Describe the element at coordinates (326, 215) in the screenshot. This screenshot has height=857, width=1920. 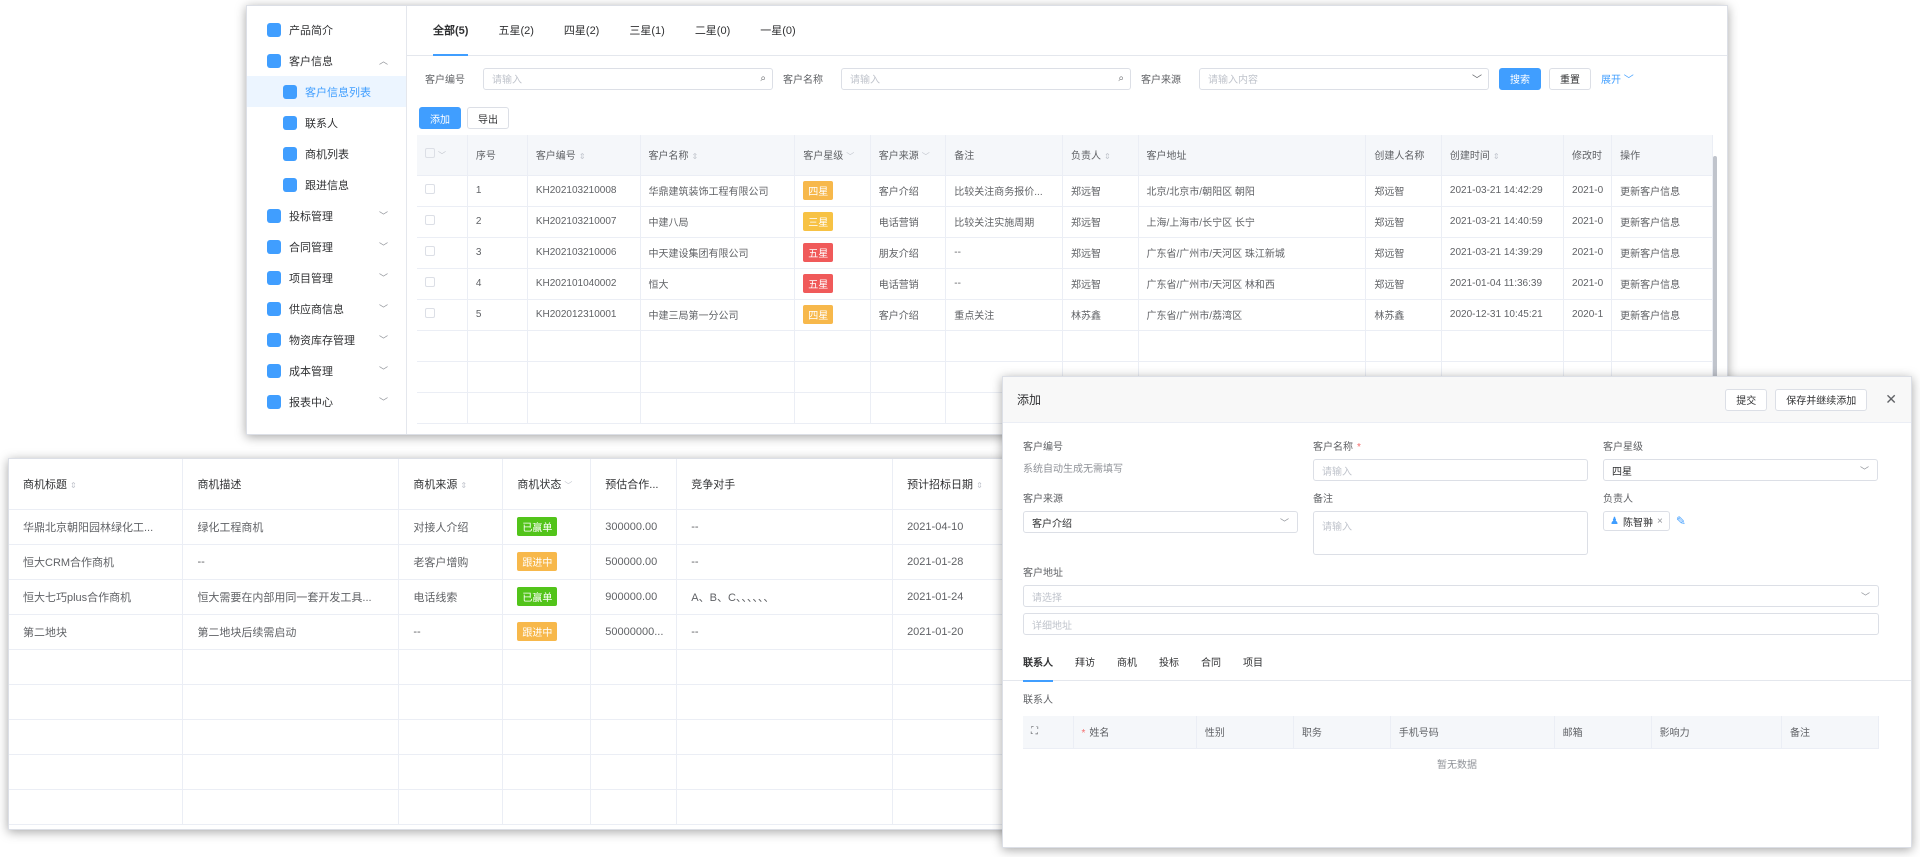
I see `sidebar-item: 投标管理 ﹀` at that location.